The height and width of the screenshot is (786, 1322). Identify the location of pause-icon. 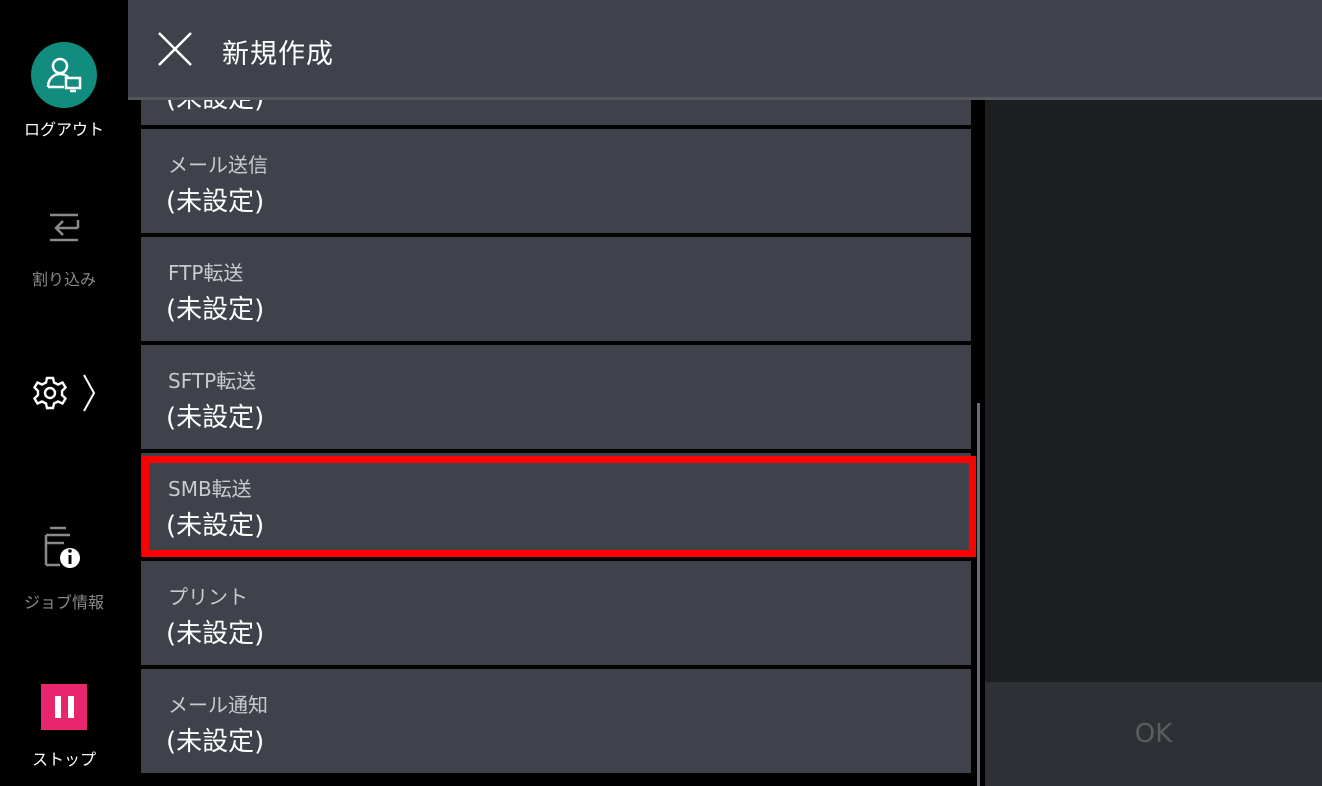
(64, 707).